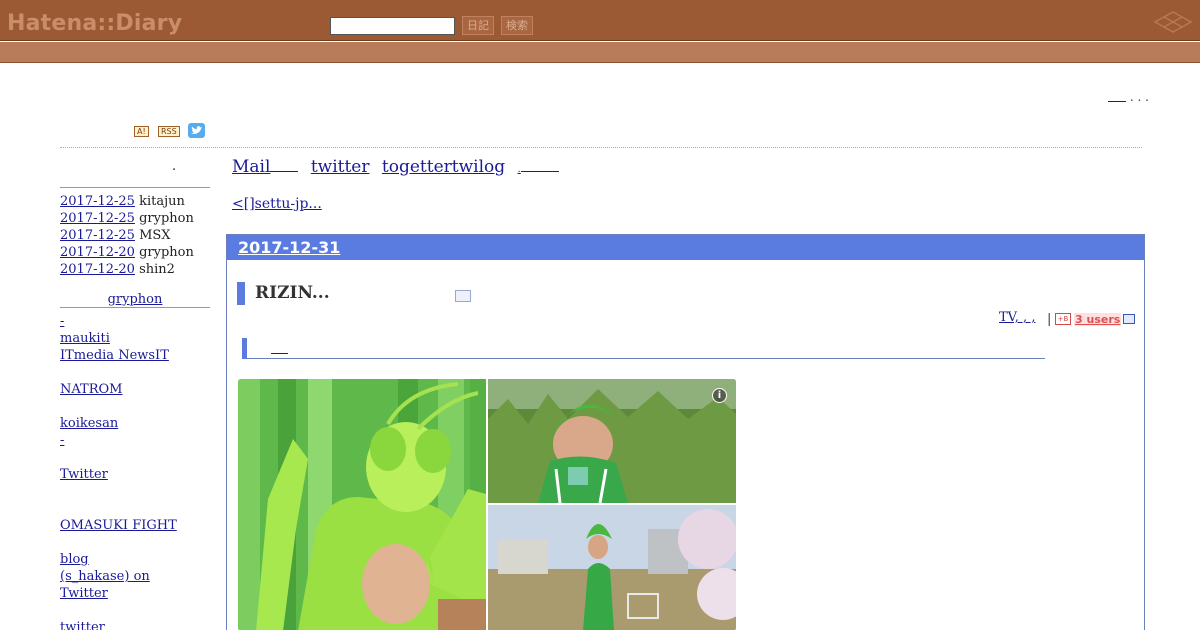 The width and height of the screenshot is (1200, 630). Describe the element at coordinates (600, 20) in the screenshot. I see `top-bar: Hatena::Diary 日記 検索` at that location.